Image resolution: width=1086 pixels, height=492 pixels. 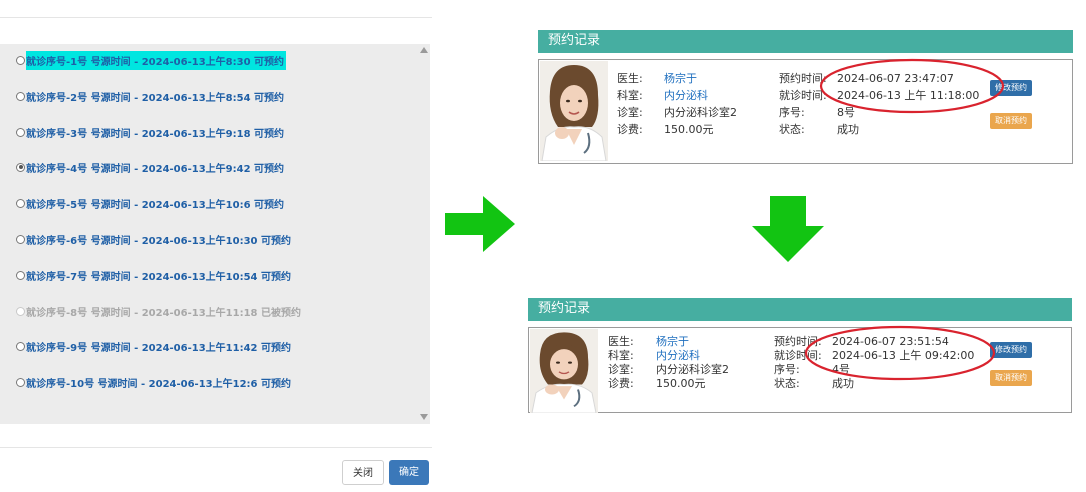 I want to click on slot-option: 就诊序号-4号 号源时间 - 2024-06-13上午9:42 可预约, so click(x=150, y=167).